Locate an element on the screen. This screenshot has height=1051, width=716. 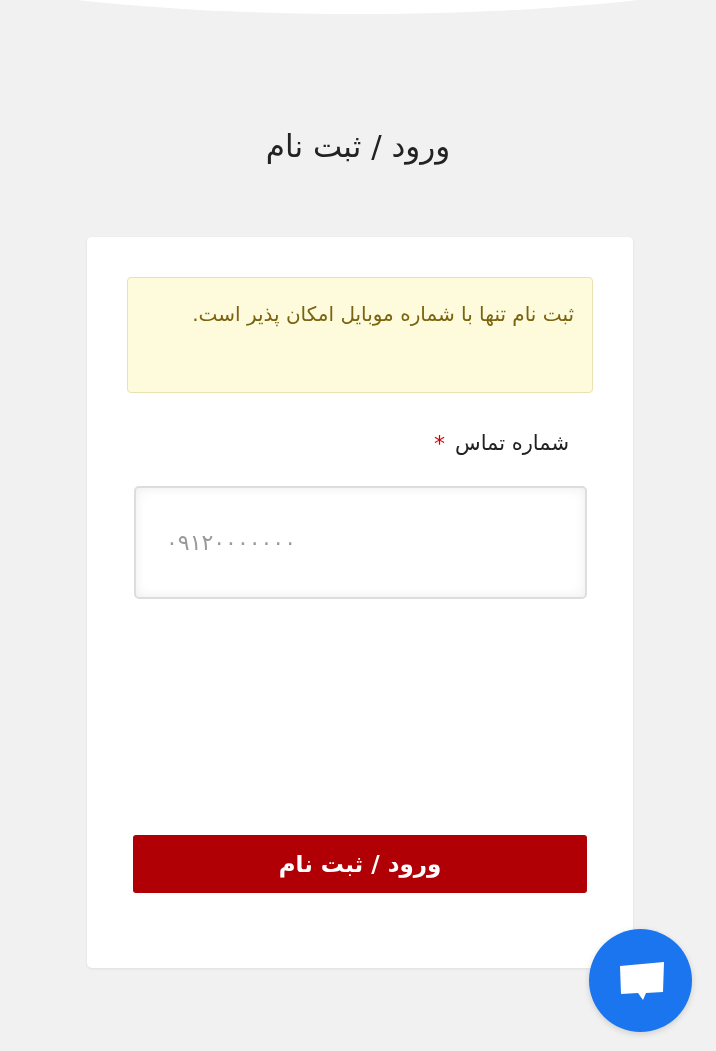
field-label: شماره تماس is located at coordinates (512, 443).